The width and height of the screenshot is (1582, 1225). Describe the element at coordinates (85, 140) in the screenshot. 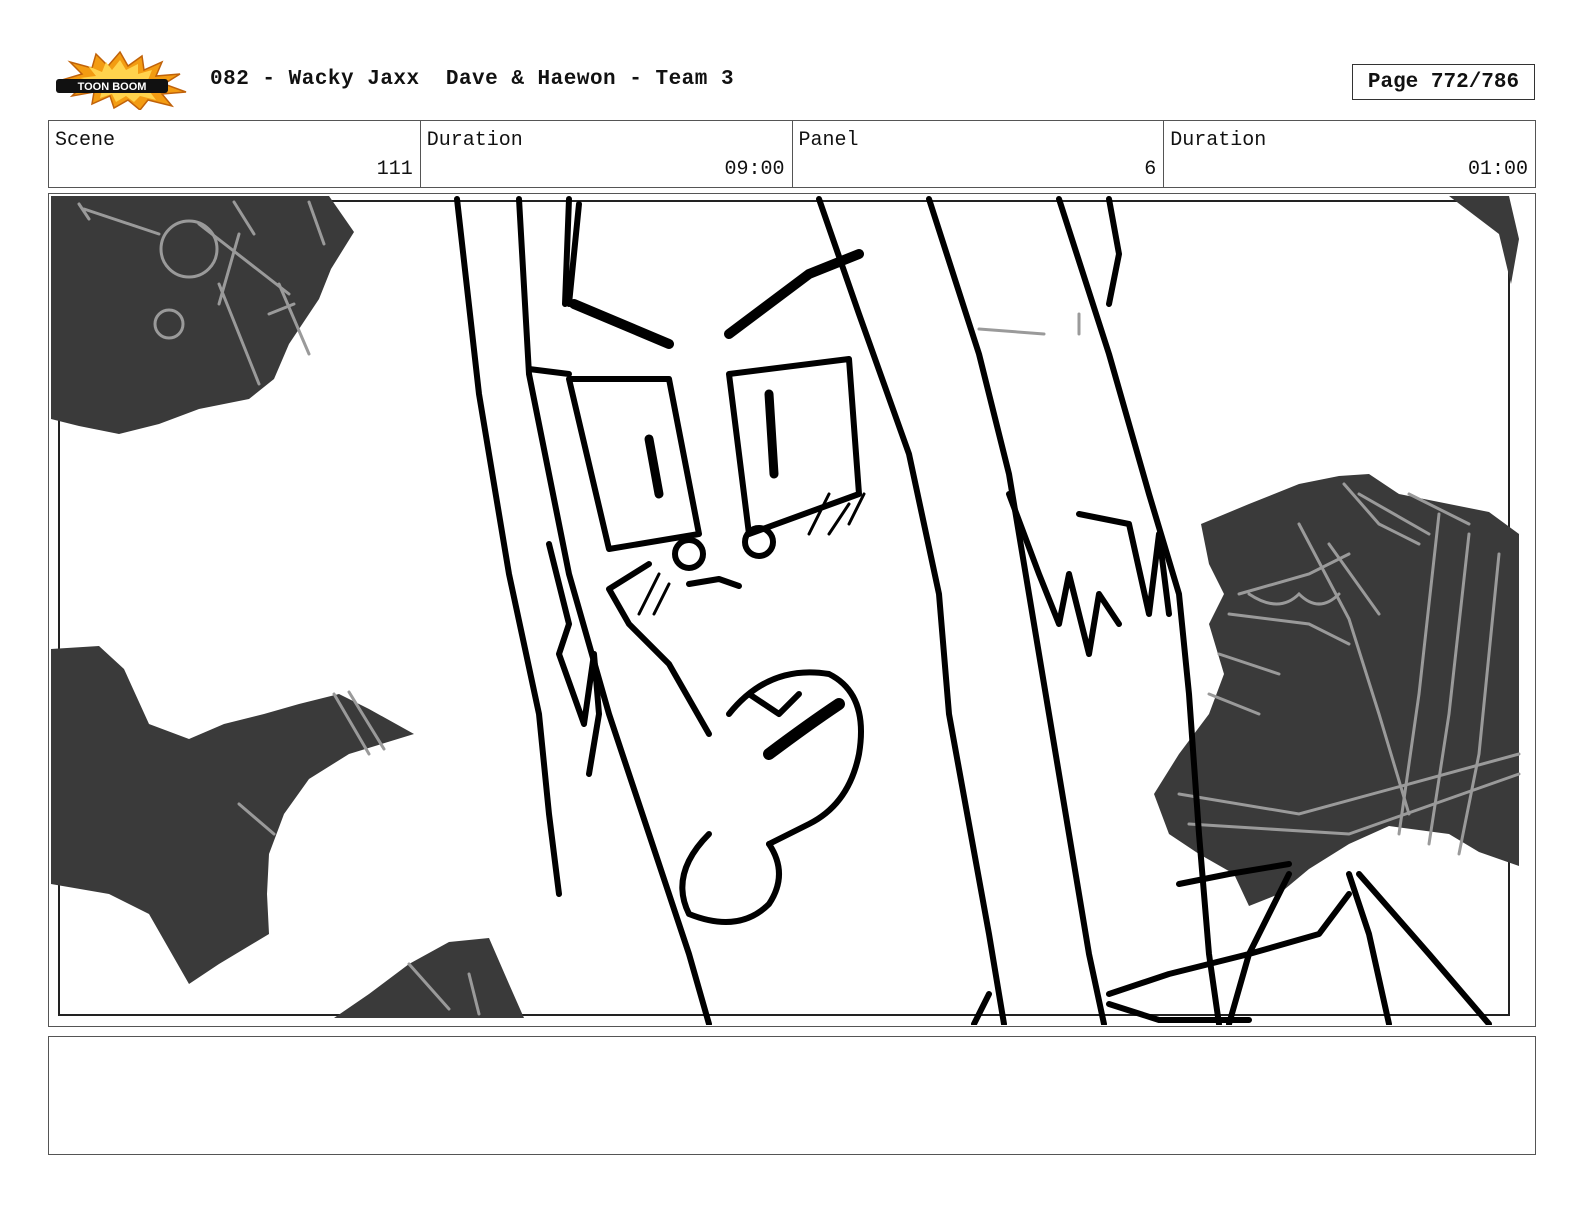

I see `scene-label: Scene` at that location.